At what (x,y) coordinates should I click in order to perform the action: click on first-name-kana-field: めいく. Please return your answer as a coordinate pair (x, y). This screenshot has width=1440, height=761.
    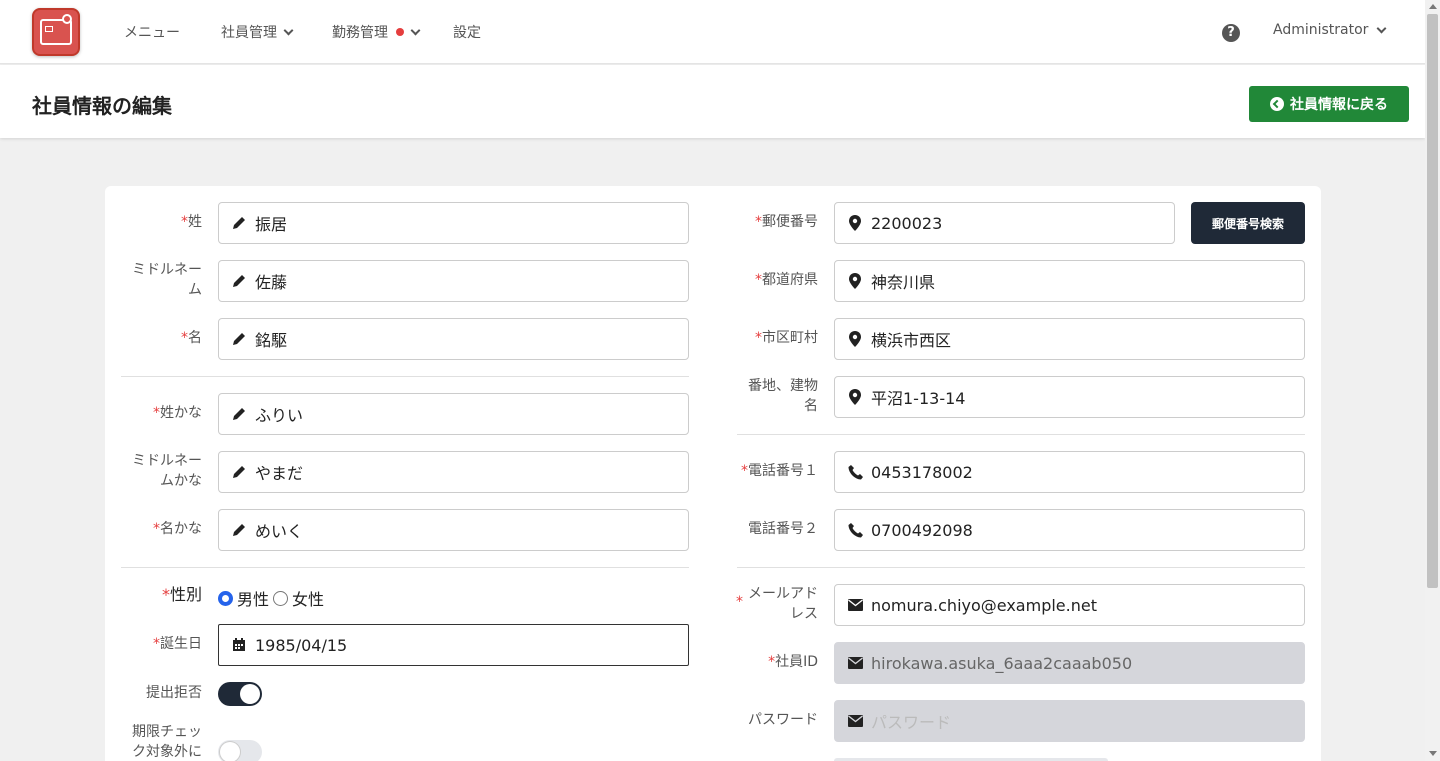
    Looking at the image, I should click on (453, 530).